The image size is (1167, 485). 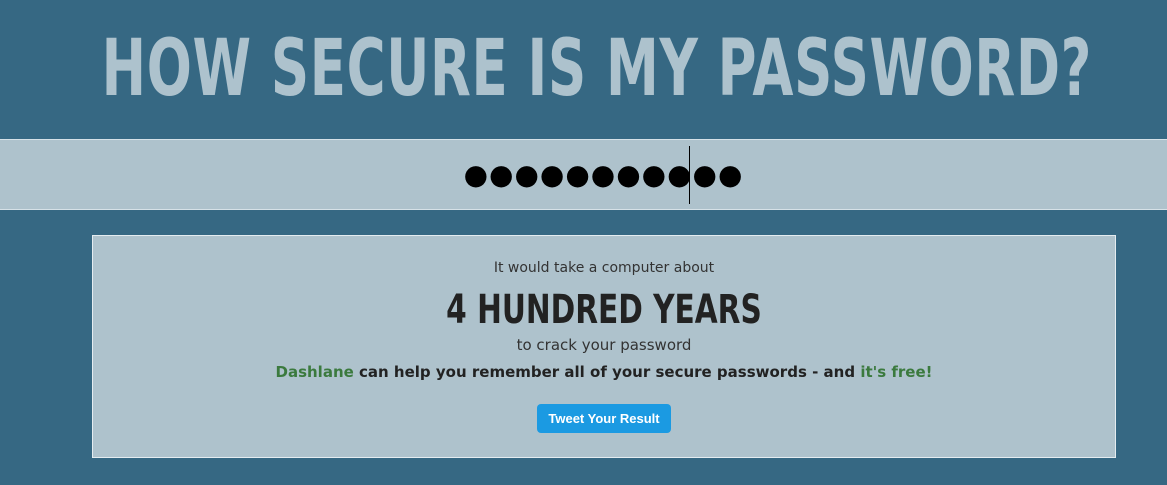 I want to click on crack-time: 4 HUNDRED YEARS, so click(x=604, y=310).